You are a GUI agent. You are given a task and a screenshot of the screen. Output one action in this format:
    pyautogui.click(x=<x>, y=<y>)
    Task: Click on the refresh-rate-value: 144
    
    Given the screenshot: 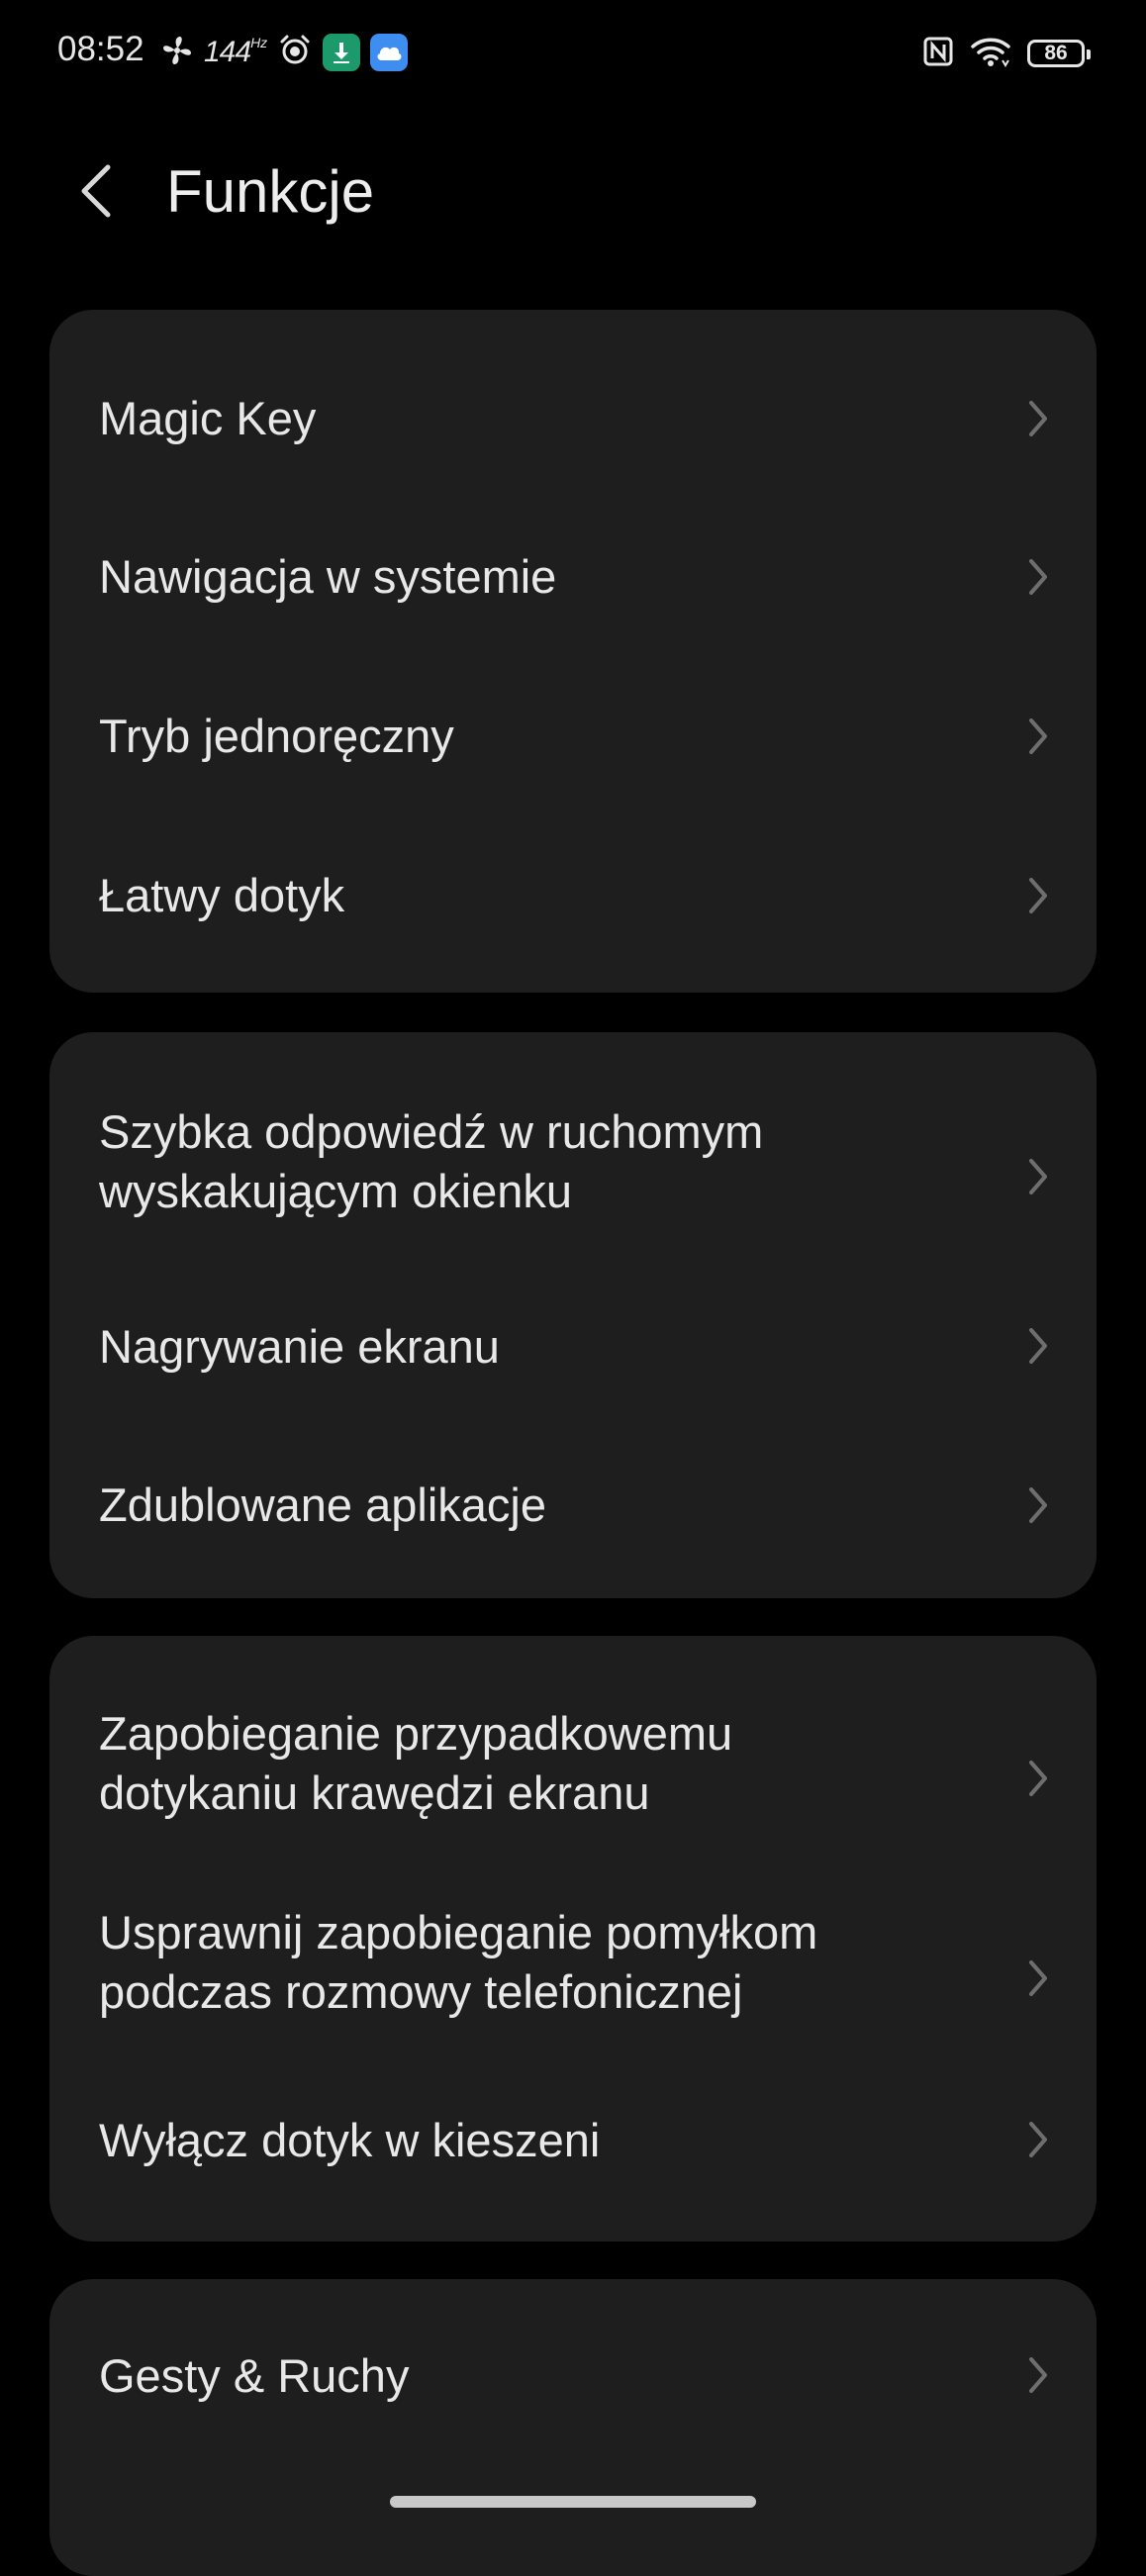 What is the action you would take?
    pyautogui.click(x=227, y=52)
    